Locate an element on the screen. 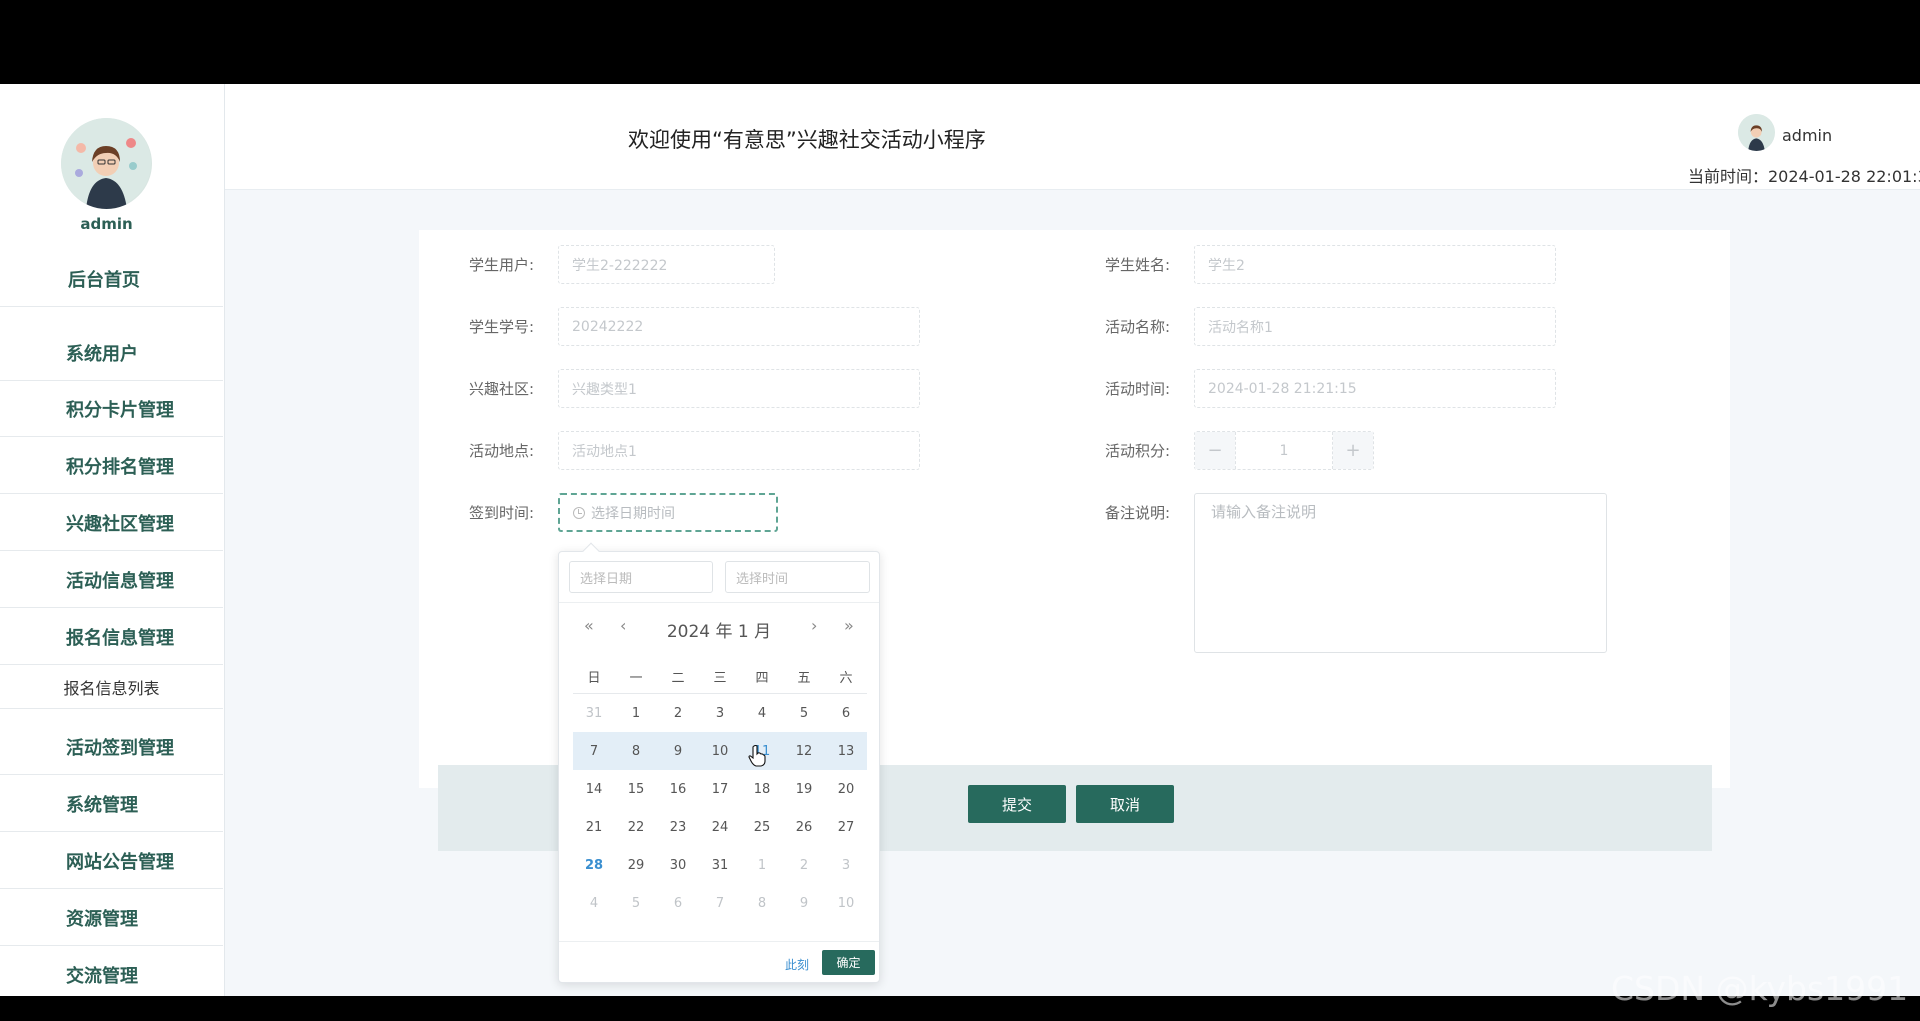 Image resolution: width=1920 pixels, height=1021 pixels. calendar-day: 24 is located at coordinates (720, 827).